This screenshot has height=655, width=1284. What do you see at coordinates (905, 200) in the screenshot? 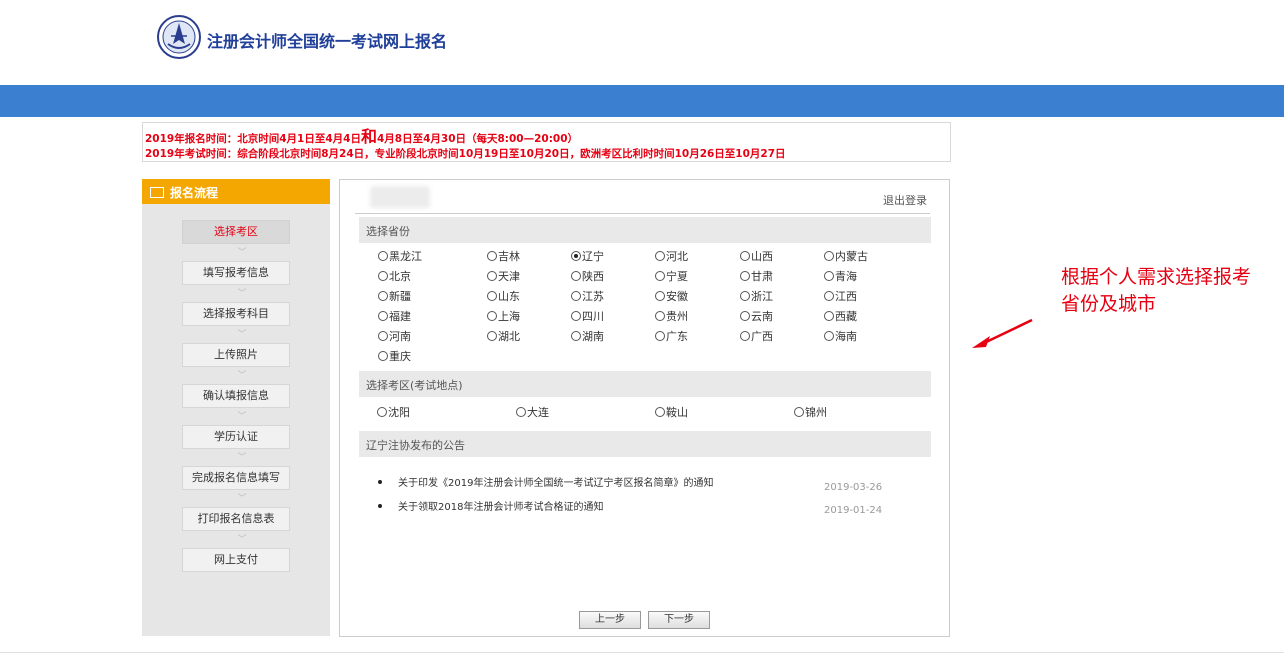
I see `logout-link: 退出登录` at bounding box center [905, 200].